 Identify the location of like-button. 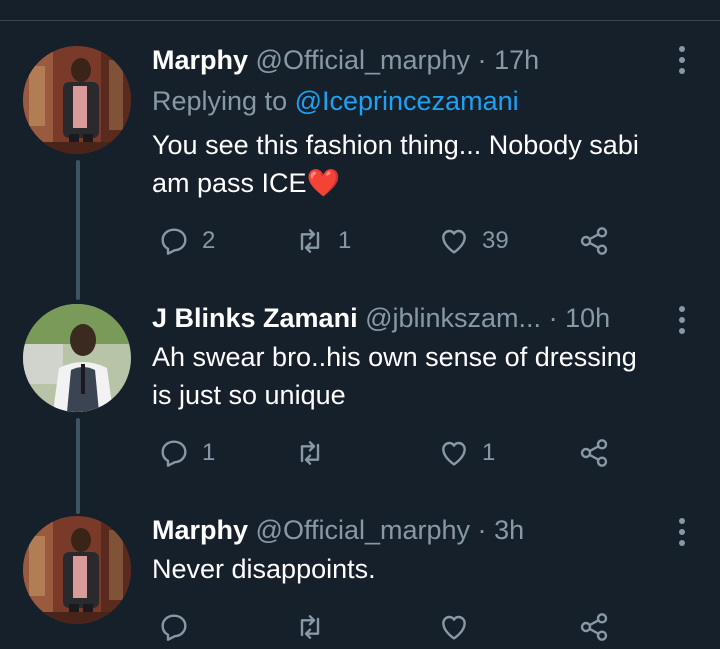
(454, 627).